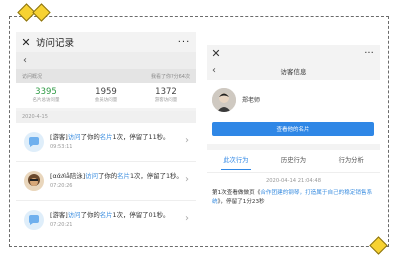 The image size is (407, 269). What do you see at coordinates (141, 214) in the screenshot?
I see `visit-detail: 1次，停留了01秒。` at bounding box center [141, 214].